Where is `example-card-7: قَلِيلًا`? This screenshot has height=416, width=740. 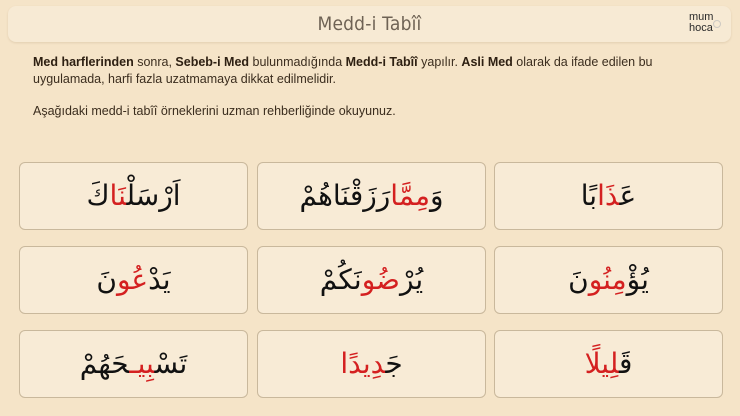
example-card-7: قَلِيلًا is located at coordinates (608, 364).